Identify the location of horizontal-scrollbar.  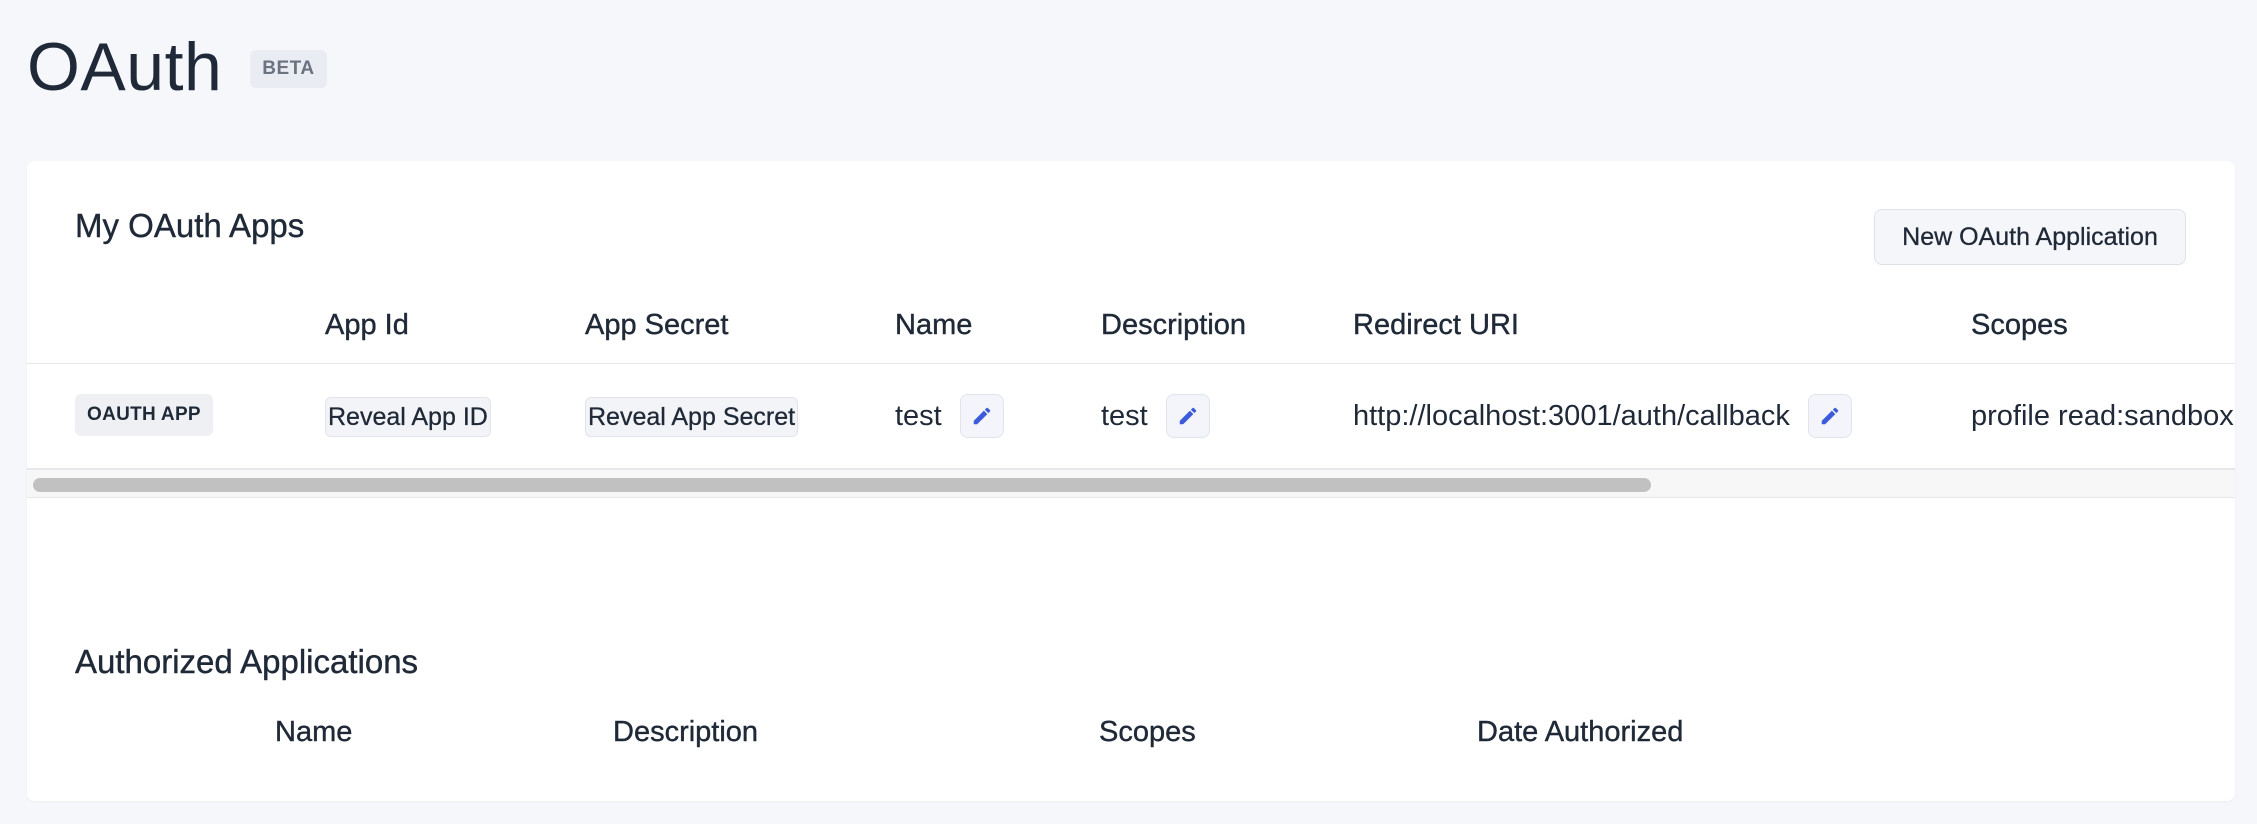
(1131, 484).